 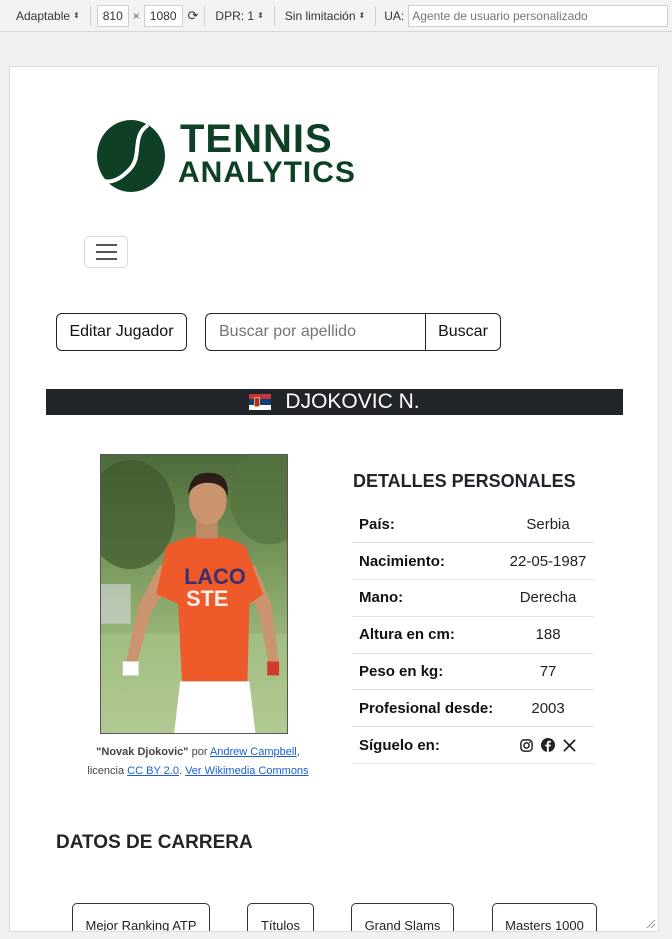 I want to click on table-row: Síguelo en:, so click(x=473, y=745).